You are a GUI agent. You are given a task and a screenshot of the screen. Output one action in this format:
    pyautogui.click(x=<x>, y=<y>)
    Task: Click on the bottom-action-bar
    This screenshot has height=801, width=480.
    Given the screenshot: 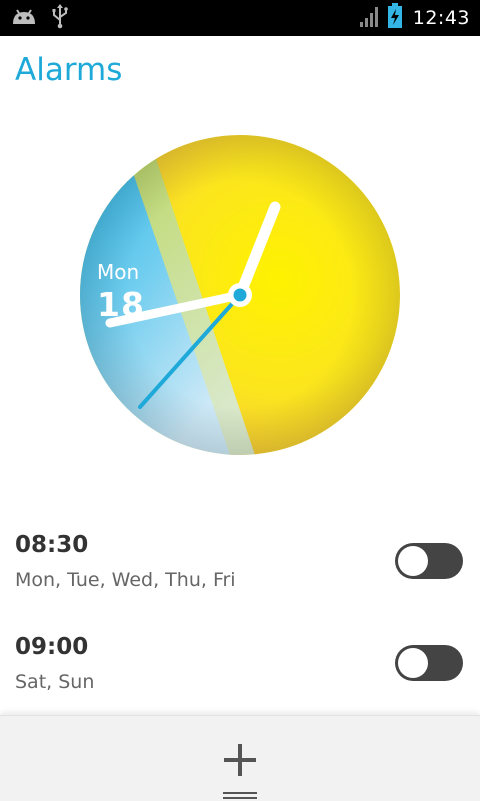 What is the action you would take?
    pyautogui.click(x=240, y=758)
    